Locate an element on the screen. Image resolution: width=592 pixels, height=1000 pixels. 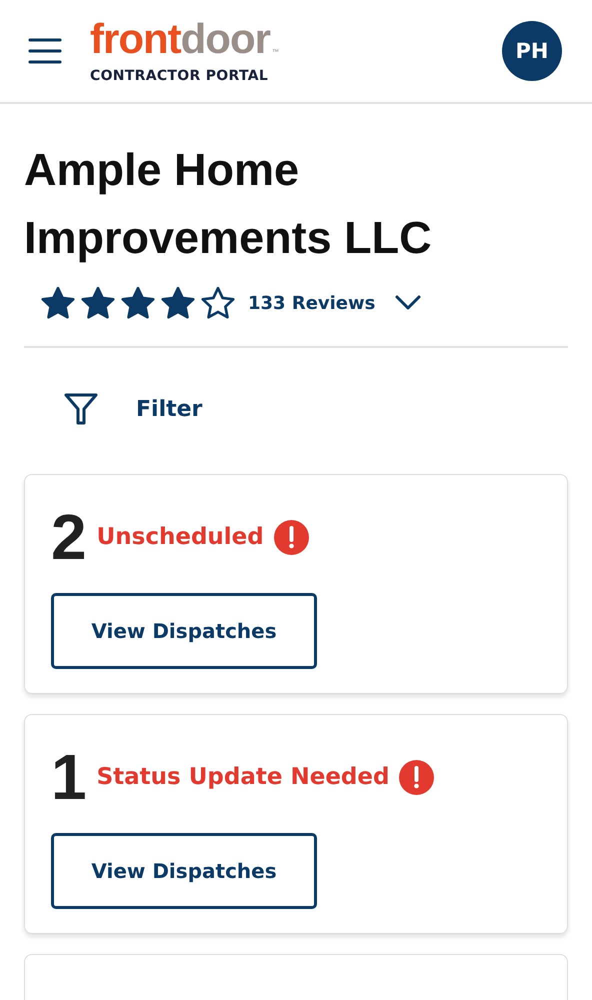
chevron-down-icon is located at coordinates (408, 303).